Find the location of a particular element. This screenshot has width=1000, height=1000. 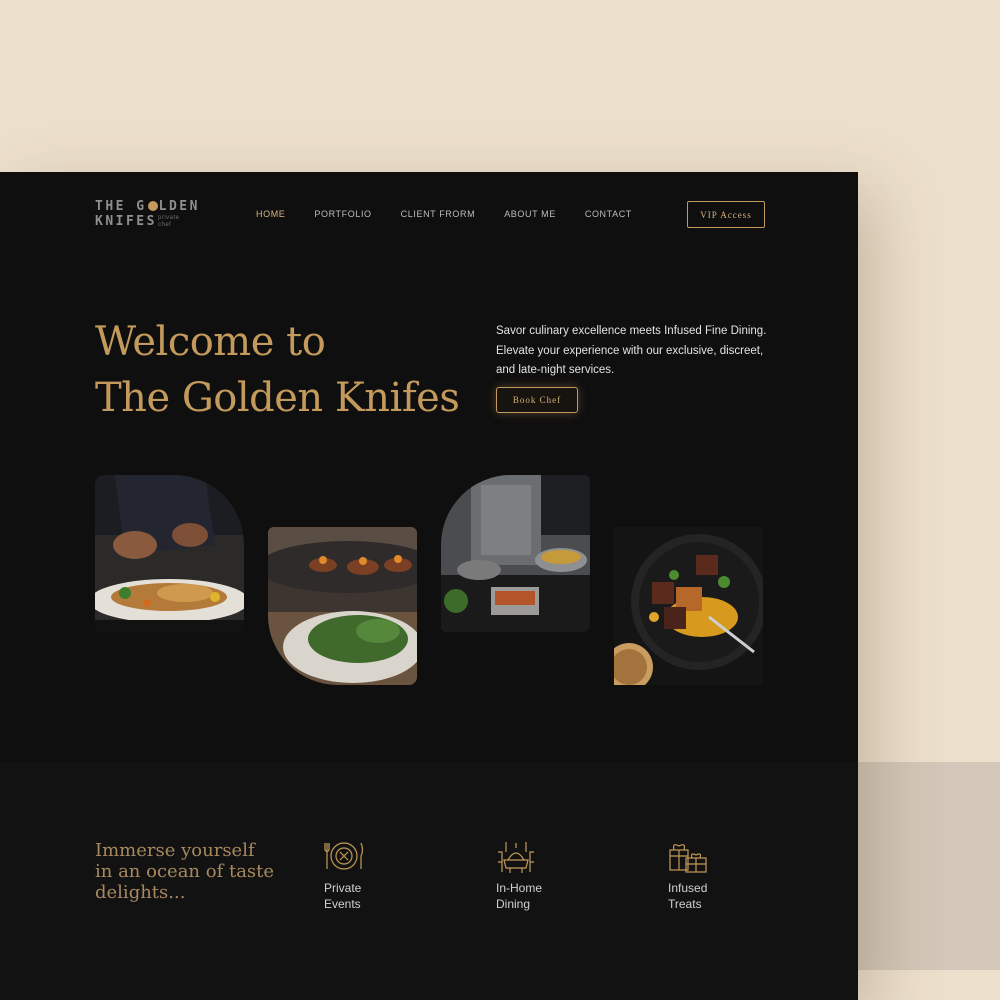

chef-plating-photo is located at coordinates (169, 553).